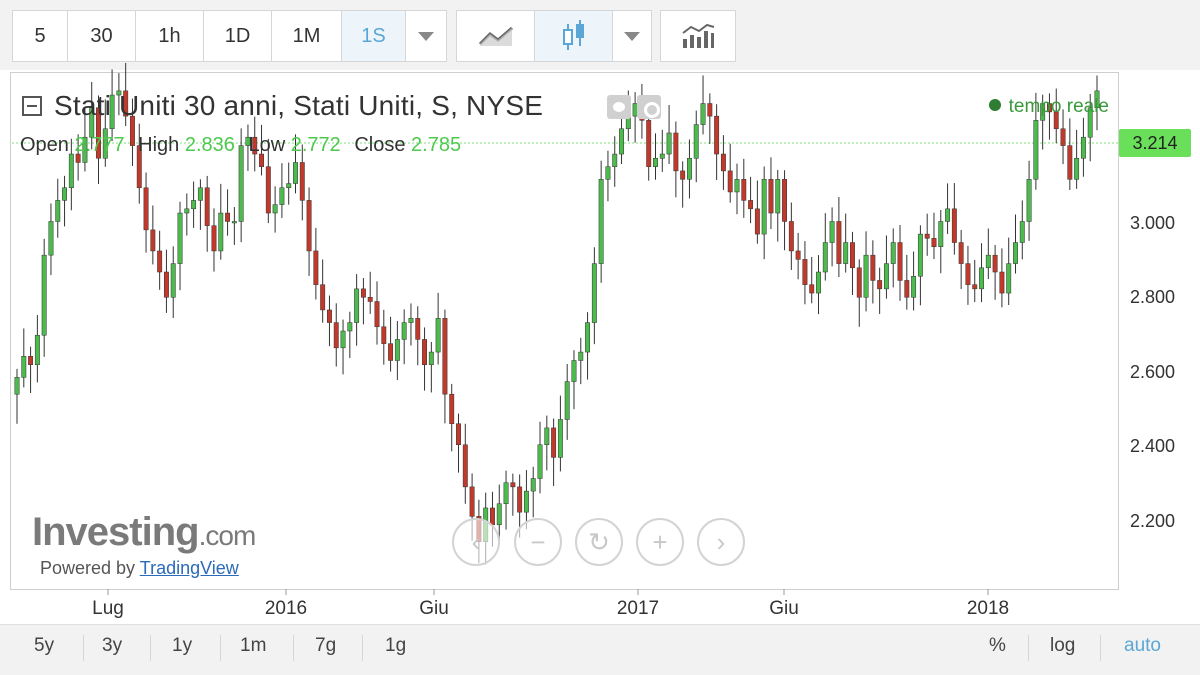  Describe the element at coordinates (600, 649) in the screenshot. I see `bottom-toolbar: 5y 3y 1y 1m 7g 1g % log auto` at that location.